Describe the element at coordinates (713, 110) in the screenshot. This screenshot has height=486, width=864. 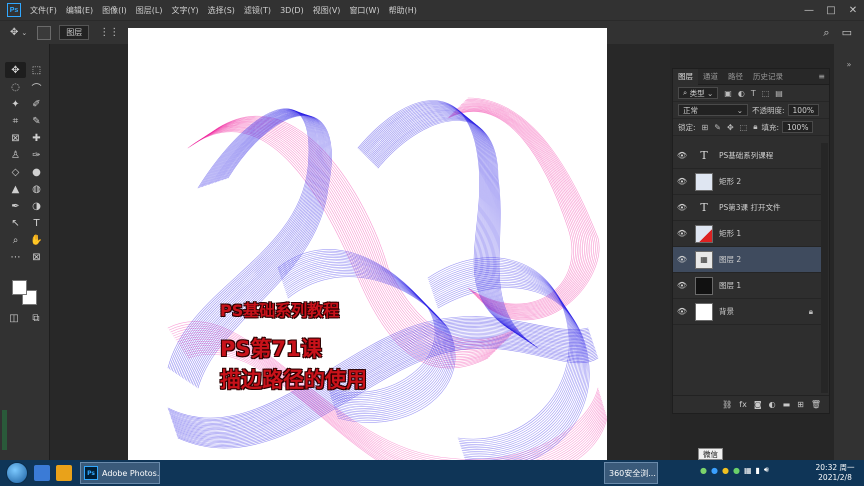
I see `blend-mode-dropdown: 正常 ⌄` at that location.